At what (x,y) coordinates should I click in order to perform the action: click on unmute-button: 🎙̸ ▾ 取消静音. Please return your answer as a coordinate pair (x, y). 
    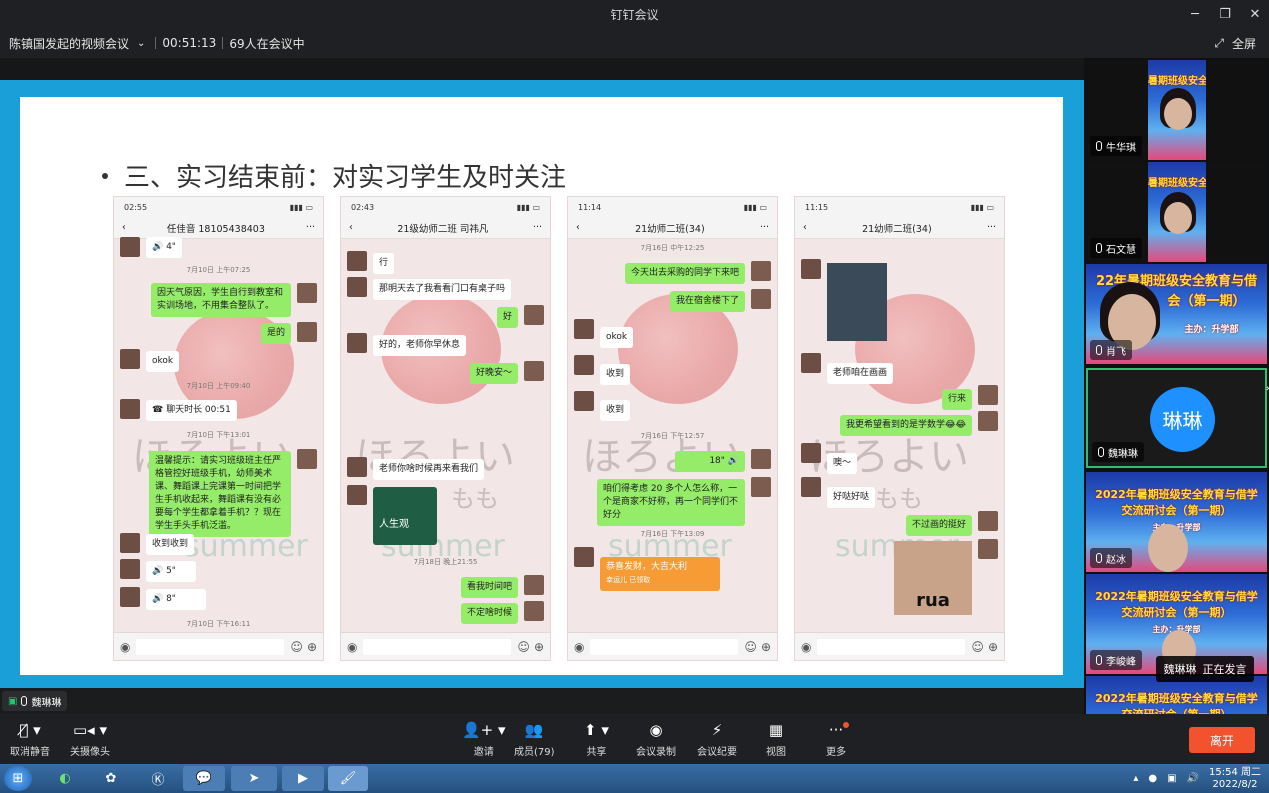
    Looking at the image, I should click on (30, 739).